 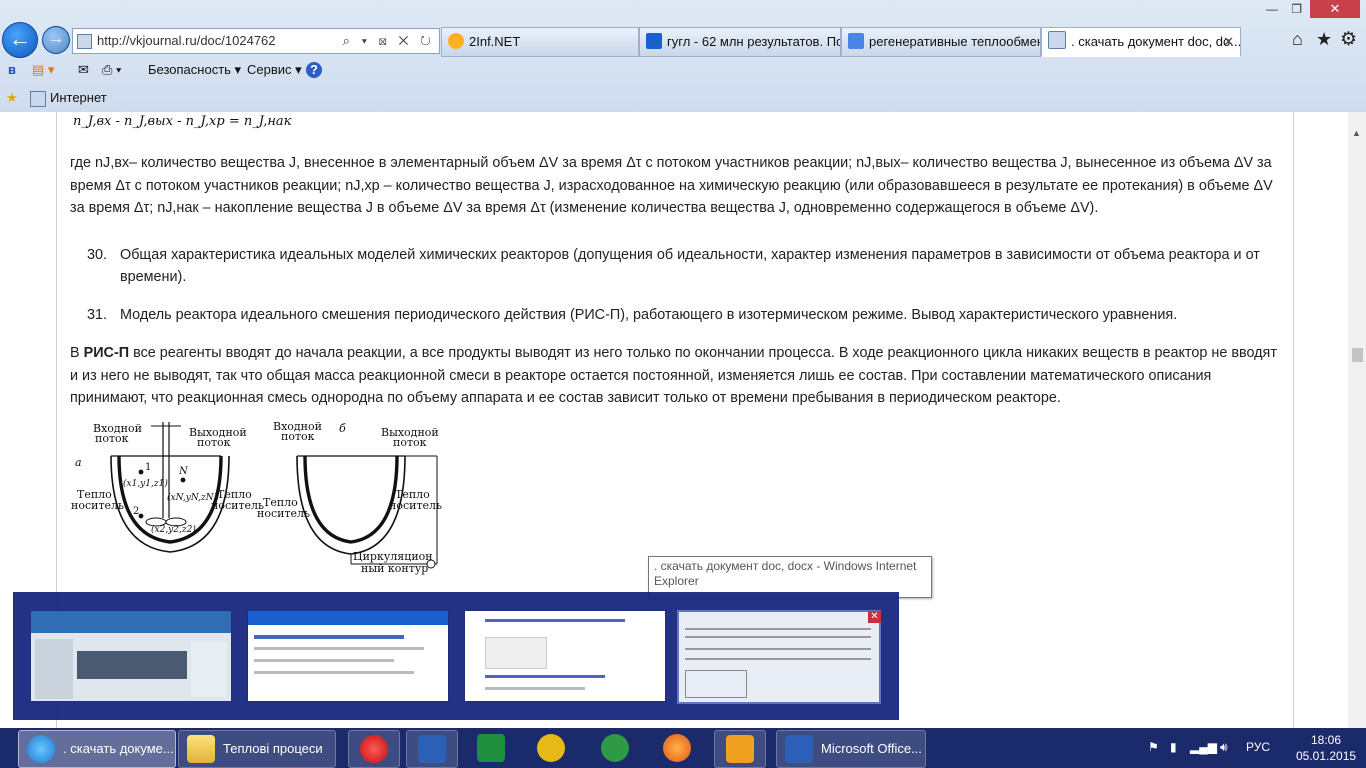 What do you see at coordinates (12, 70) in the screenshot?
I see `bluetooth-icon: ʙ` at bounding box center [12, 70].